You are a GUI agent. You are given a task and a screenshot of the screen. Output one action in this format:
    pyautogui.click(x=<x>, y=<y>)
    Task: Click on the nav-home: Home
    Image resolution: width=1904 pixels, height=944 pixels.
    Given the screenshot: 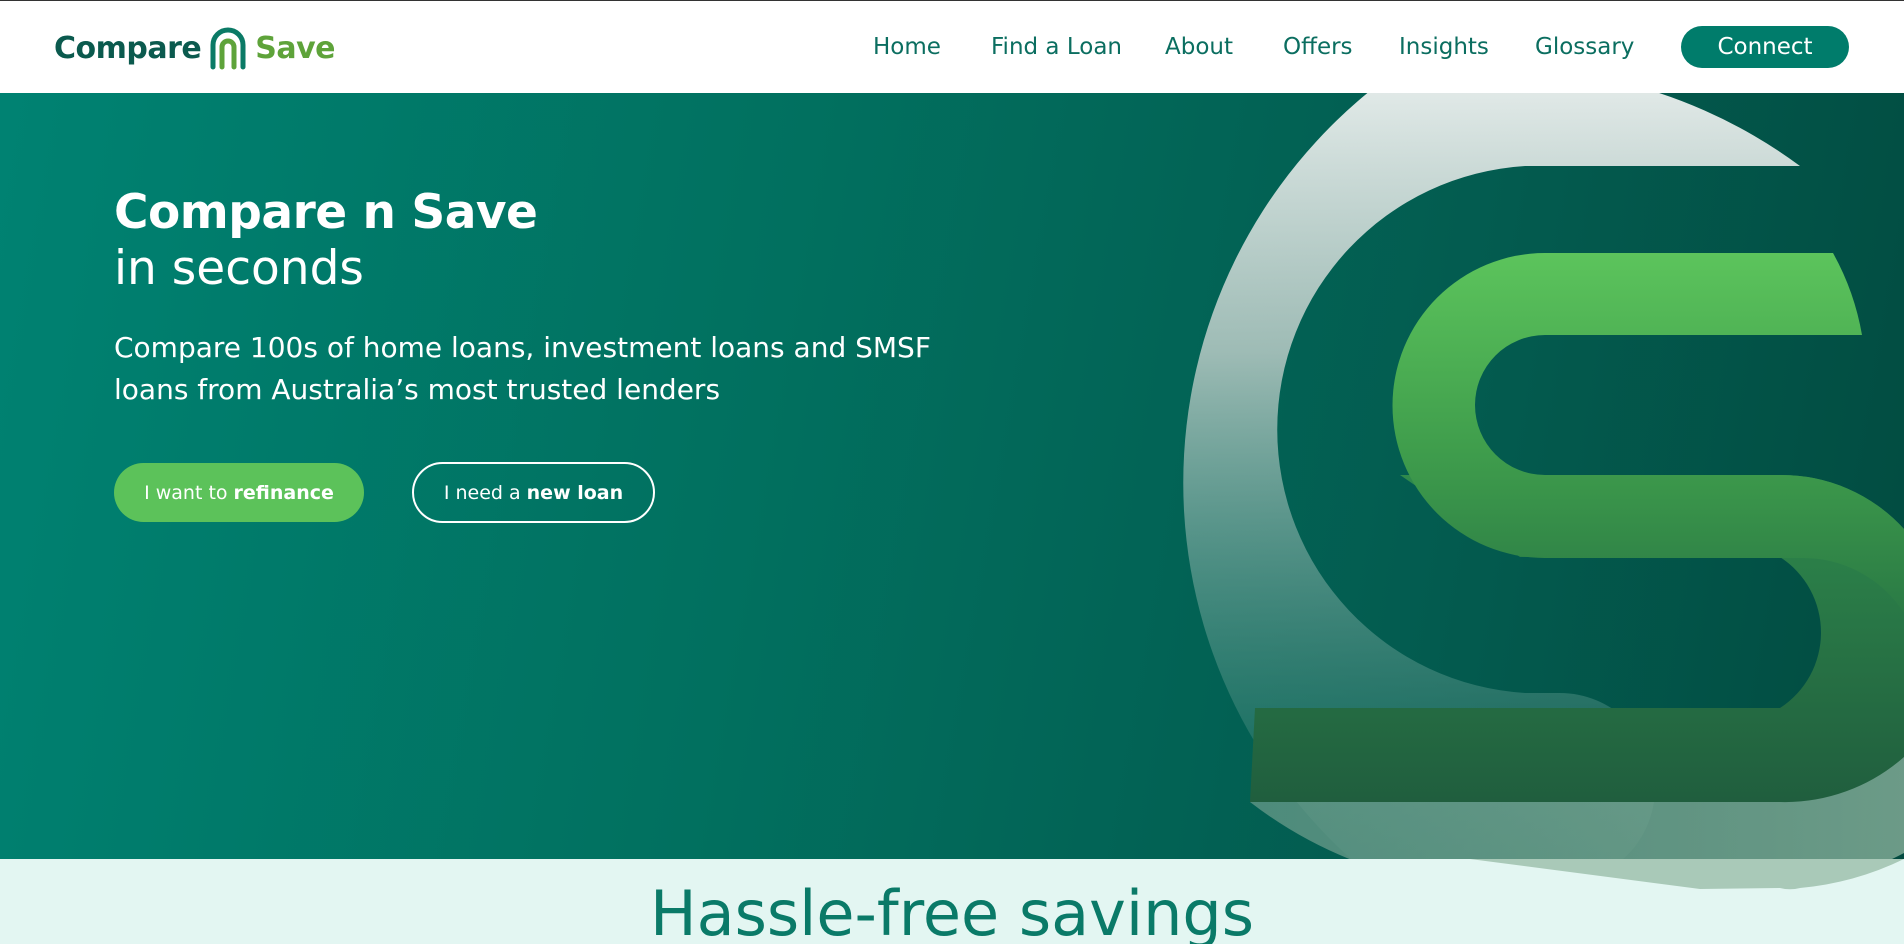 What is the action you would take?
    pyautogui.click(x=907, y=47)
    